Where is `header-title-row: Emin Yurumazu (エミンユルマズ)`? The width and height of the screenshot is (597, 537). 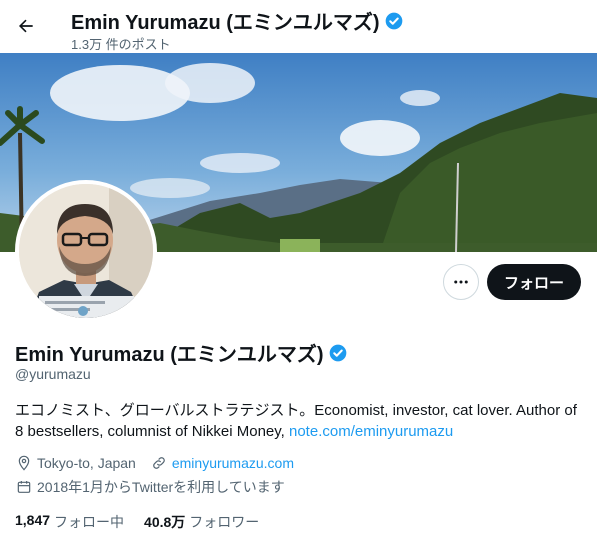 header-title-row: Emin Yurumazu (エミンユルマズ) is located at coordinates (237, 20).